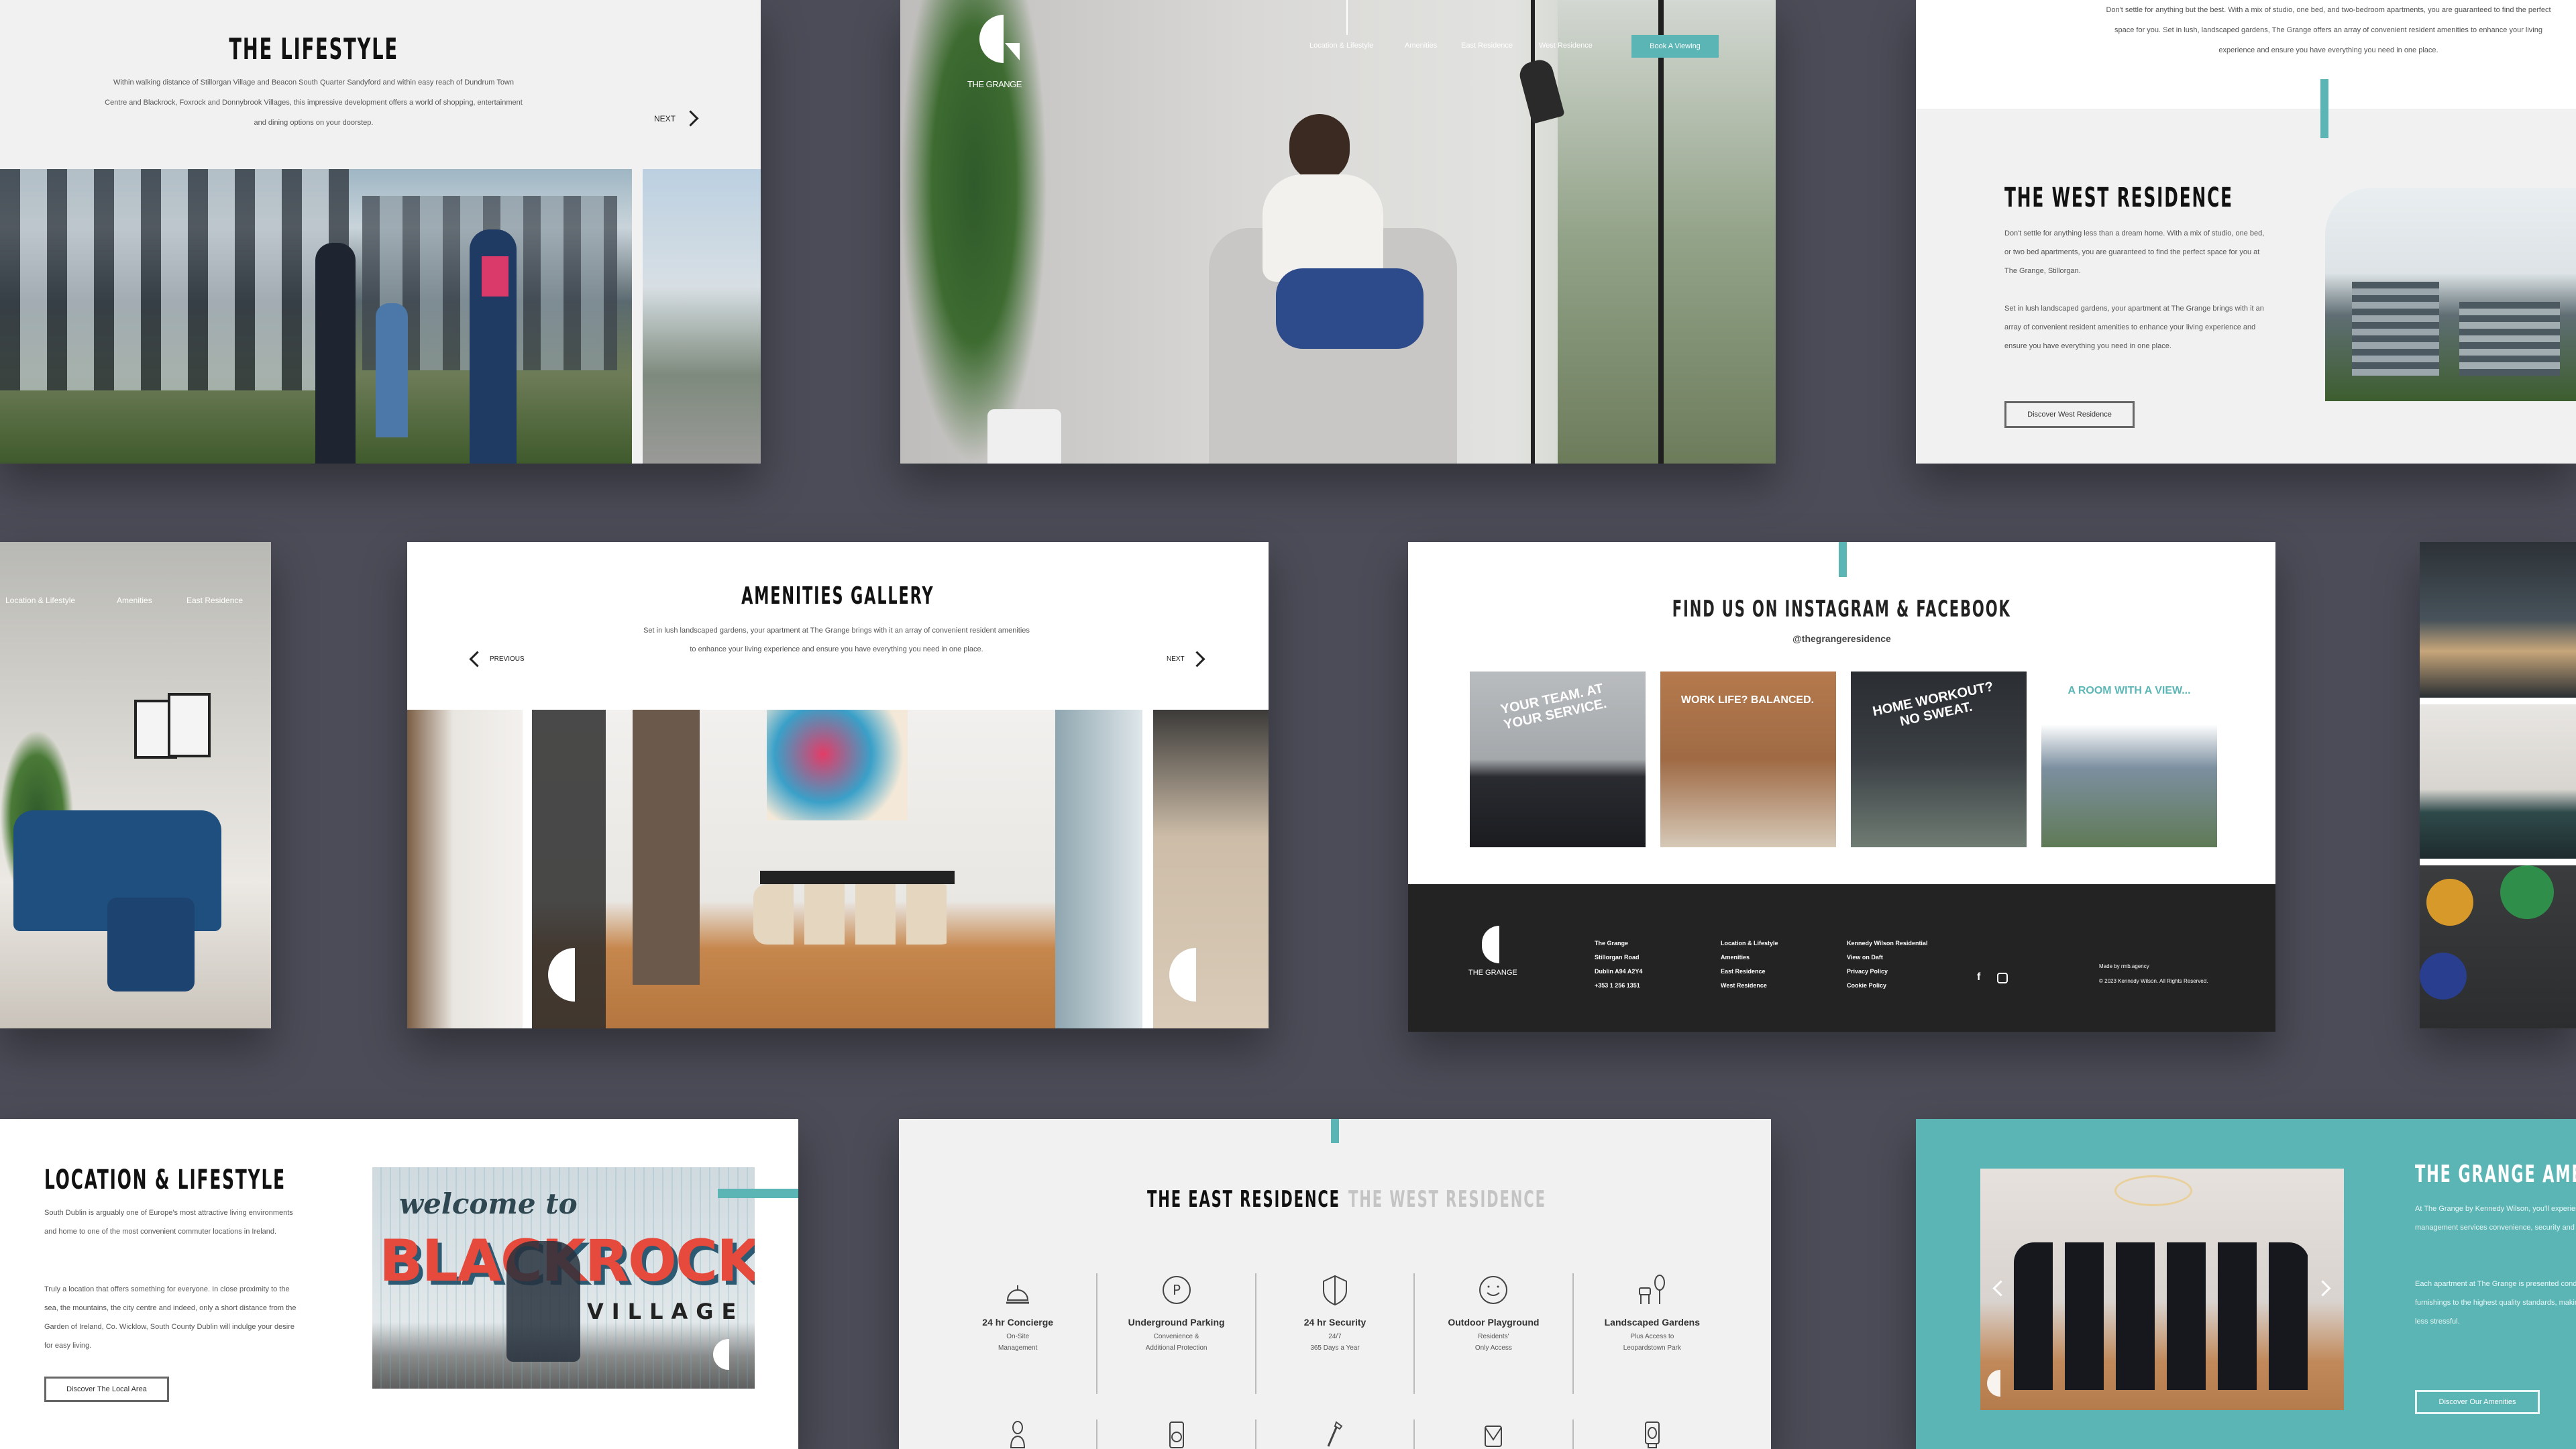 The width and height of the screenshot is (2576, 1449). I want to click on woman-figure, so click(1336, 255).